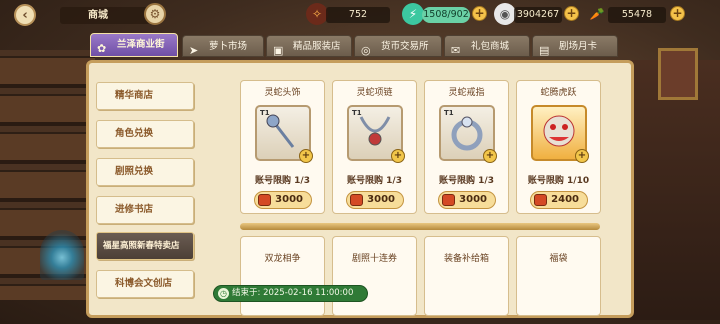 Image resolution: width=720 pixels, height=324 pixels. Describe the element at coordinates (405, 46) in the screenshot. I see `tab-label: 货币交易所` at that location.